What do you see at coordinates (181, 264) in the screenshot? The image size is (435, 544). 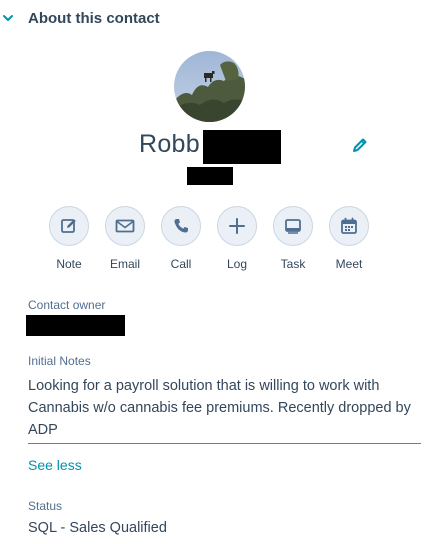 I see `action-label-call: Call` at bounding box center [181, 264].